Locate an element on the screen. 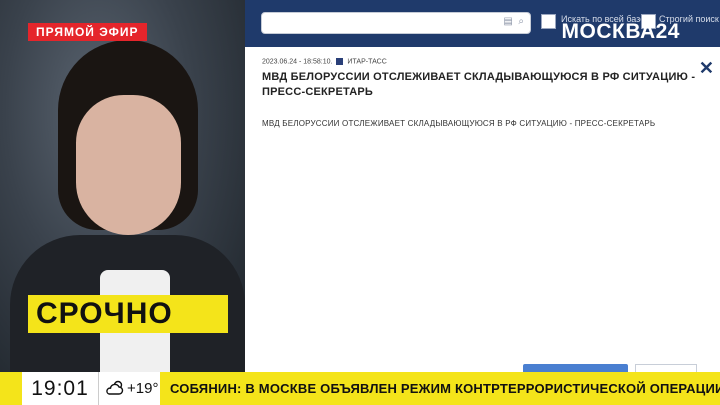 The width and height of the screenshot is (720, 405). search-icon: ▤ ⌕ is located at coordinates (513, 21).